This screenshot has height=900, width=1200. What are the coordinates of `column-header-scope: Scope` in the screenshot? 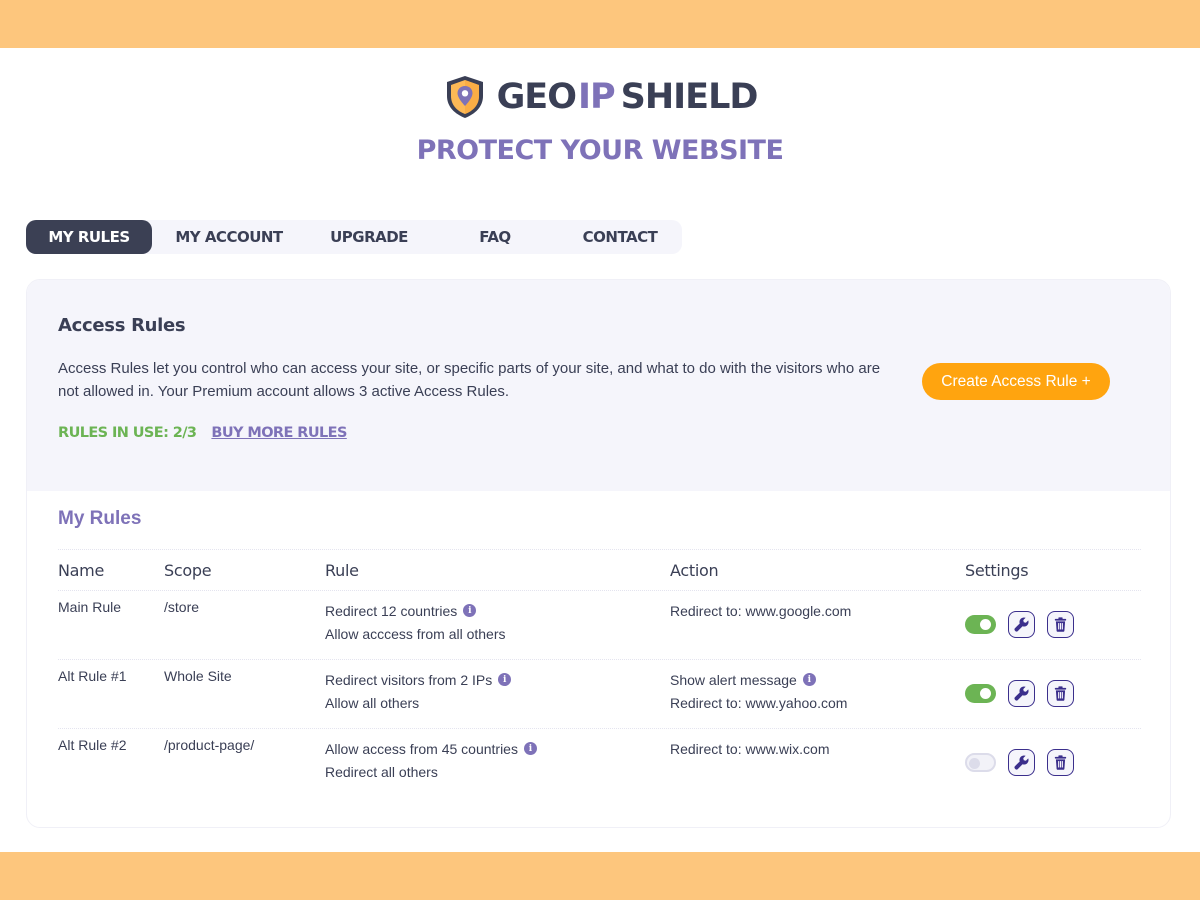 It's located at (188, 570).